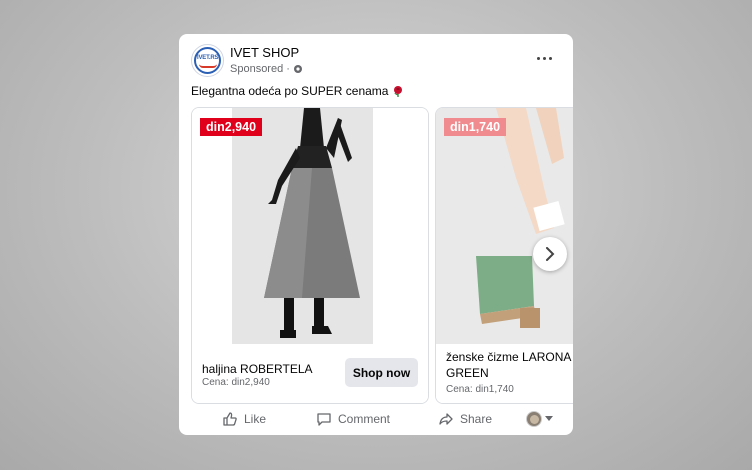  I want to click on comment-button: Comment, so click(353, 419).